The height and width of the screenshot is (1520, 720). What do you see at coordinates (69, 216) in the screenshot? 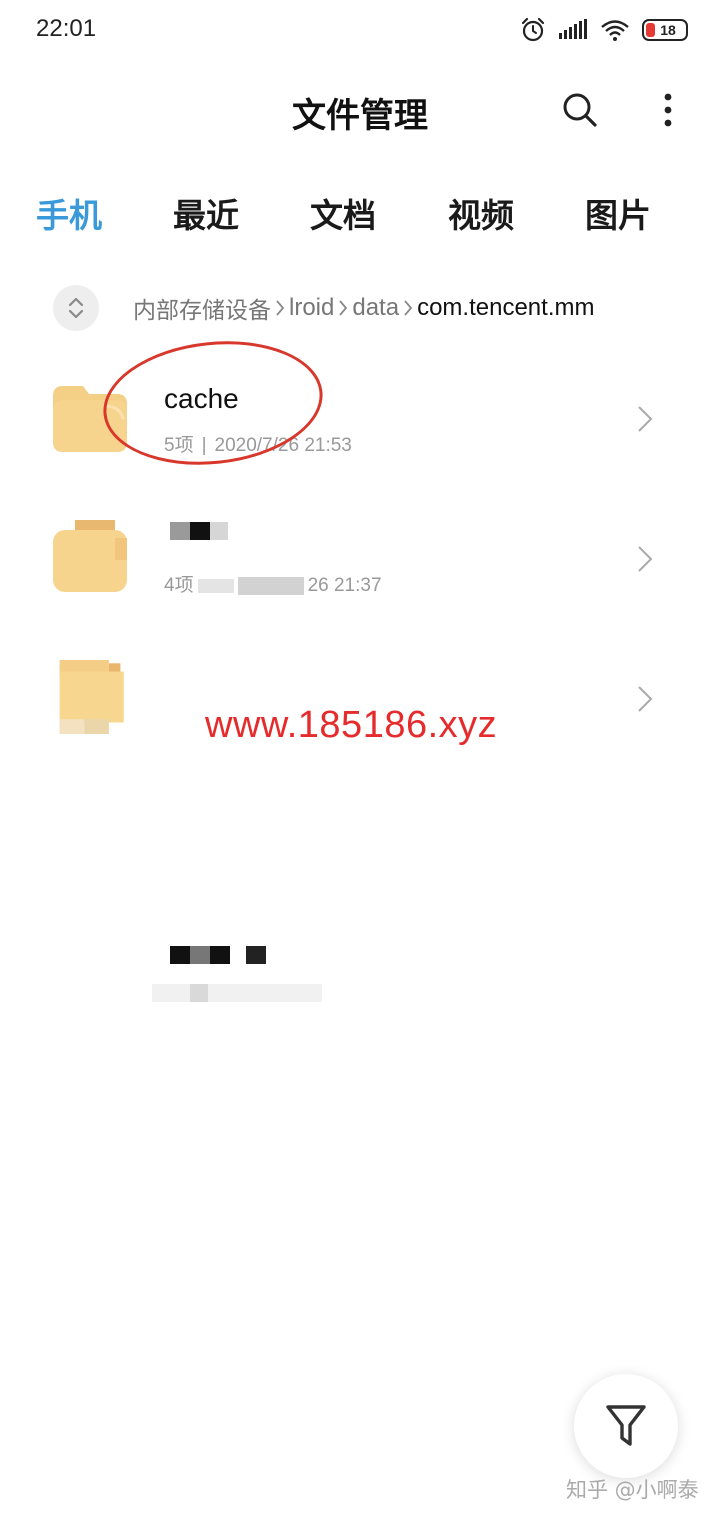
I see `tab-phone: 手机` at bounding box center [69, 216].